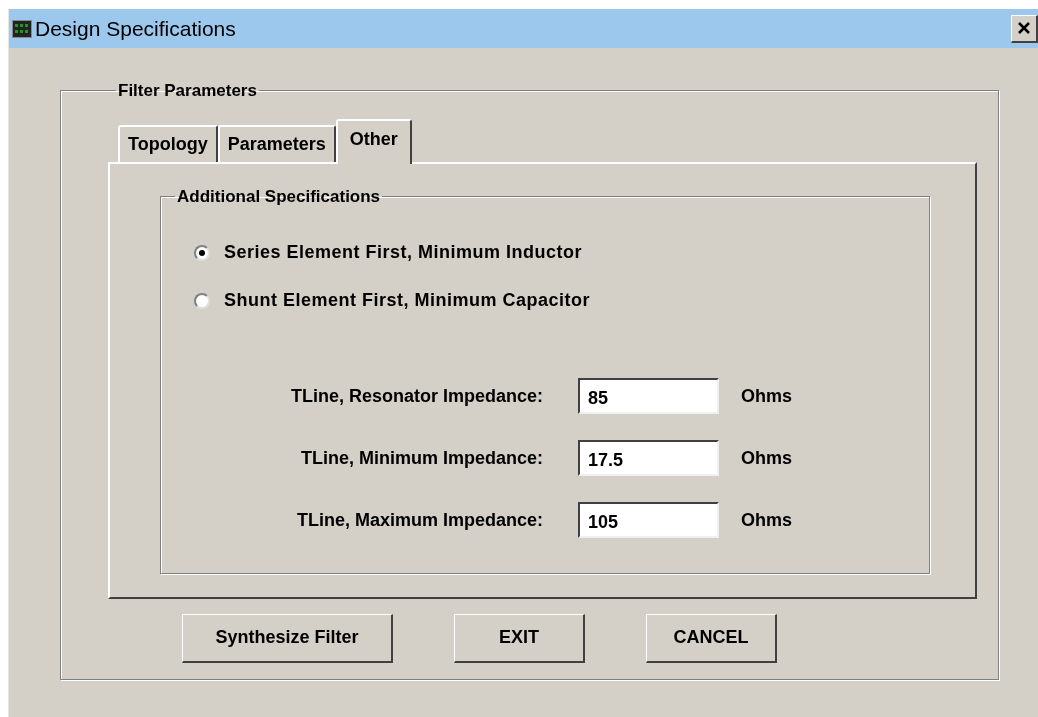 The width and height of the screenshot is (1038, 717). I want to click on close-button, so click(1024, 28).